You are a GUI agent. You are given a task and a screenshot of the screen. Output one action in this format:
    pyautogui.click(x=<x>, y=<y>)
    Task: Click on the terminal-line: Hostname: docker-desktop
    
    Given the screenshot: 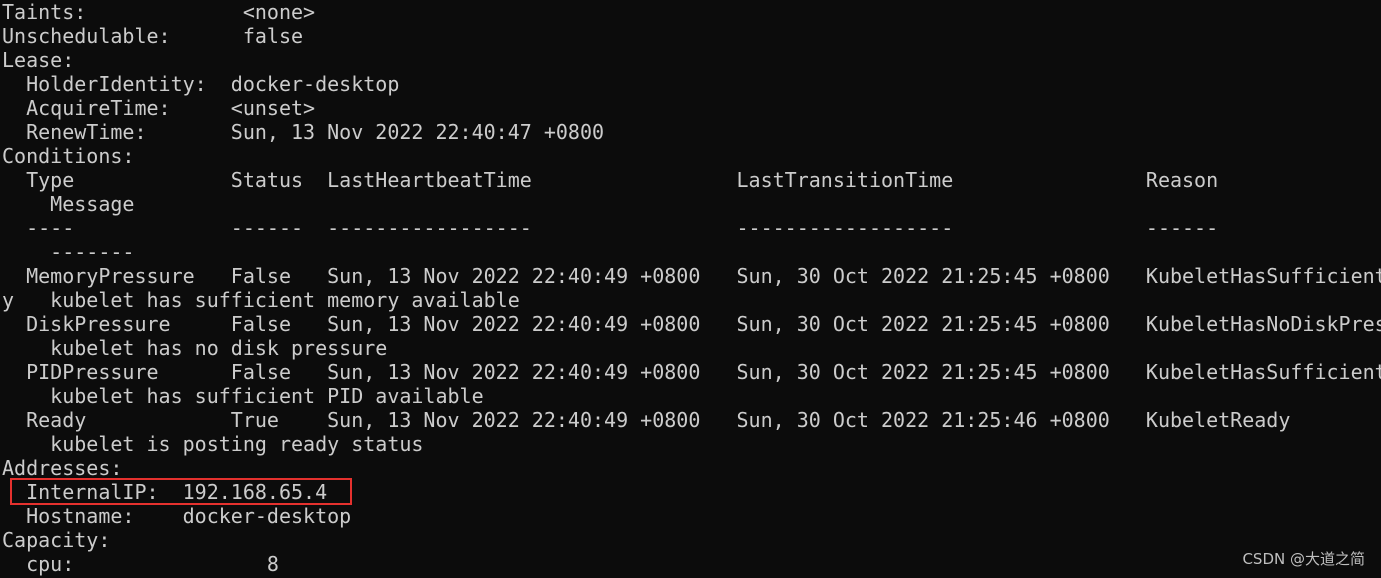 What is the action you would take?
    pyautogui.click(x=177, y=516)
    